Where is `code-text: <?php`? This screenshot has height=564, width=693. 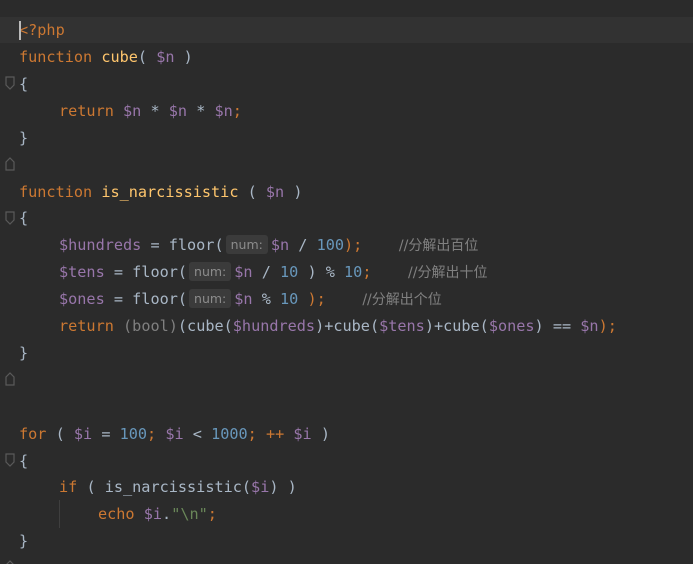 code-text: <?php is located at coordinates (42, 30).